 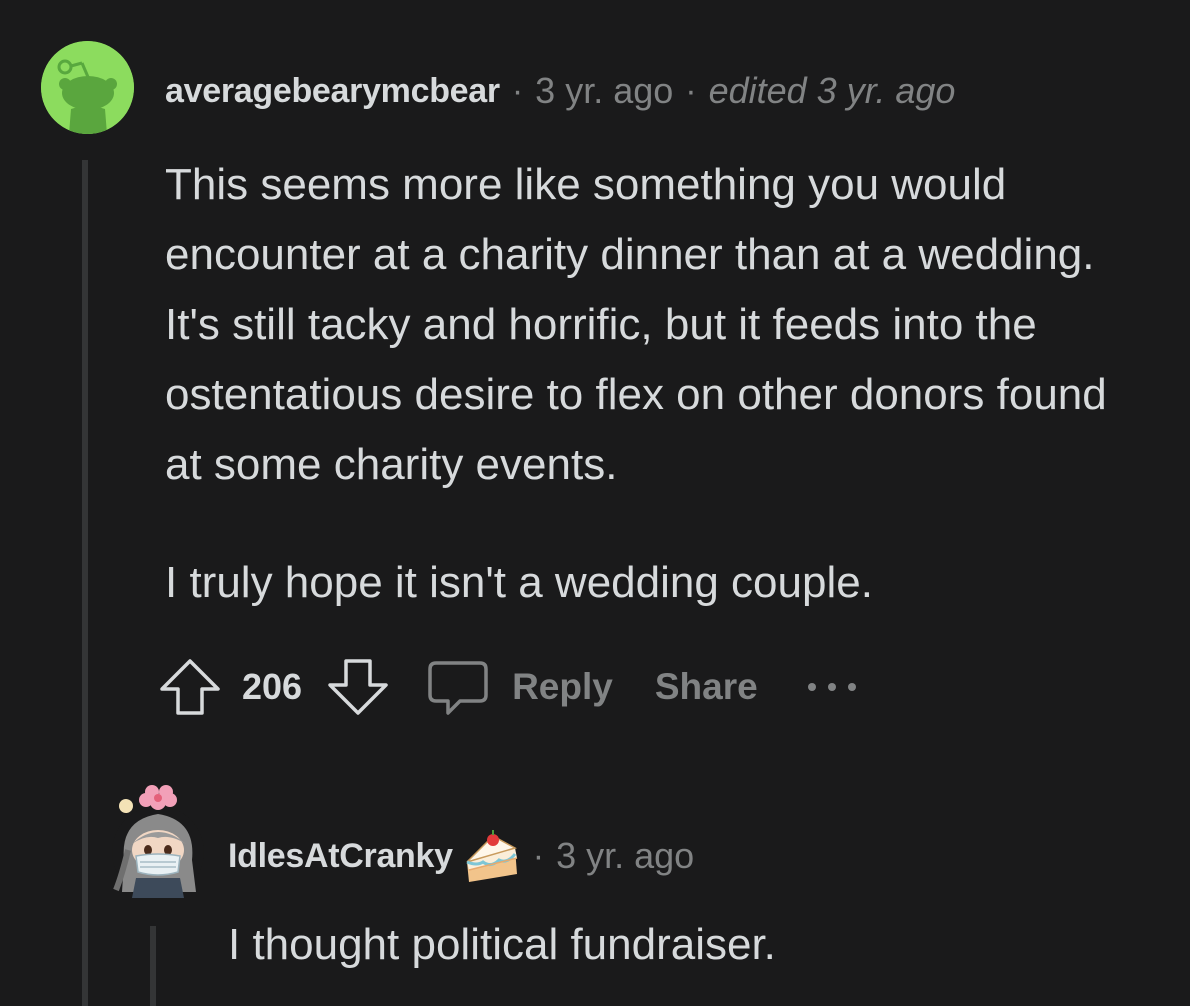 I want to click on reply-label: Reply, so click(x=562, y=686).